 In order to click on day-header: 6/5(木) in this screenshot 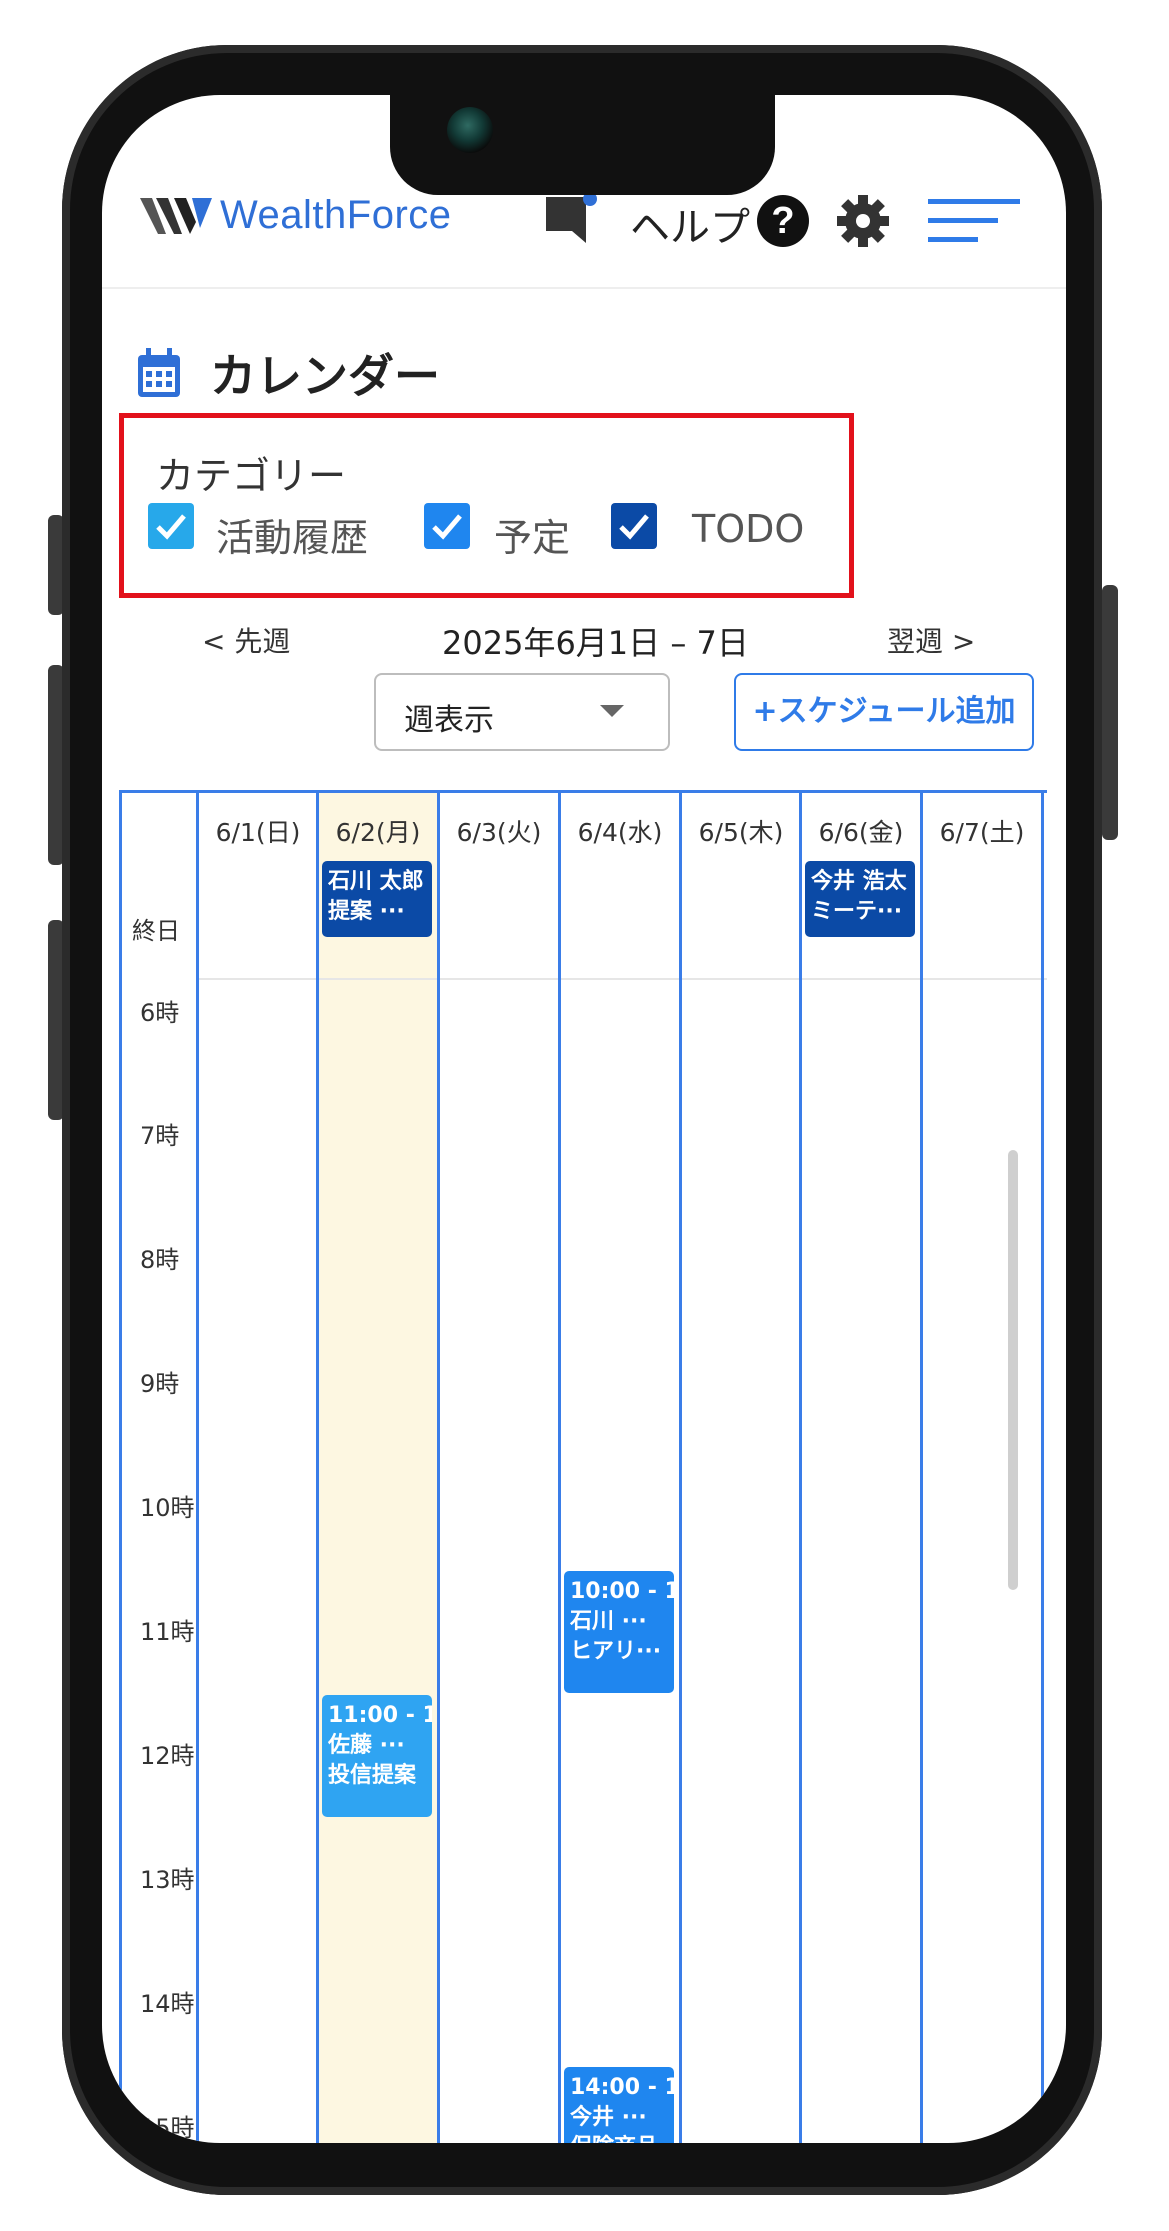, I will do `click(741, 831)`.